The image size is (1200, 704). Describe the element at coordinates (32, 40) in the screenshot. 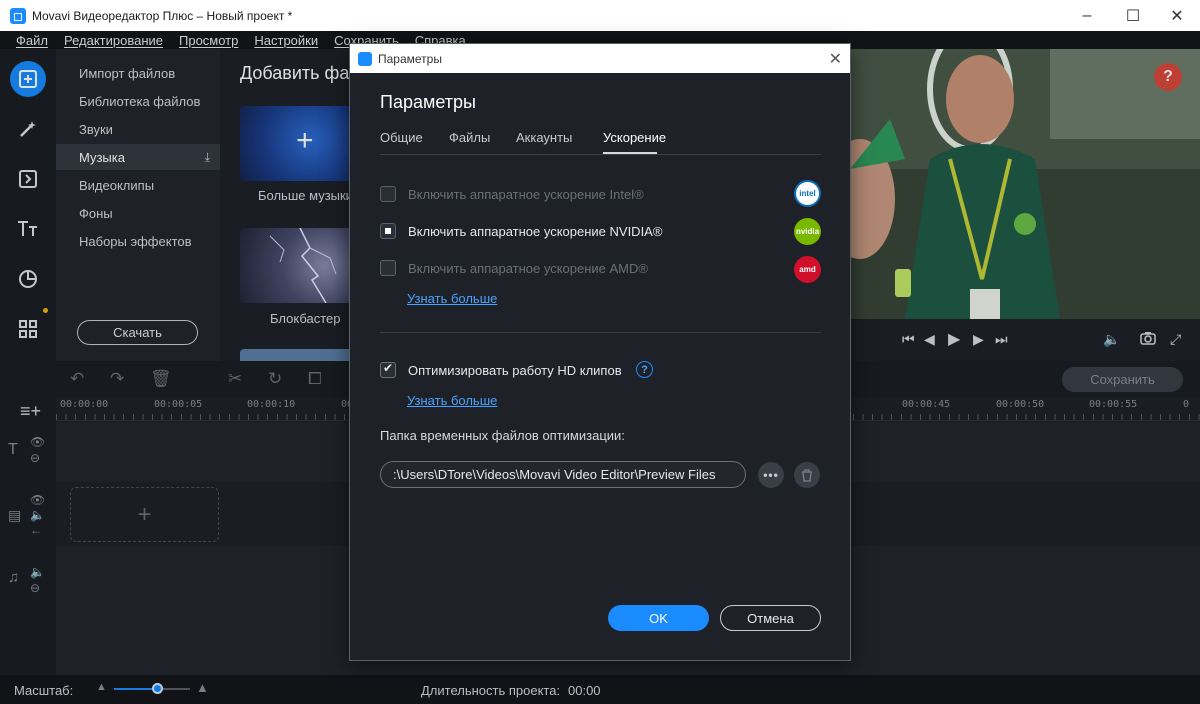

I see `menu-file: Файл` at that location.